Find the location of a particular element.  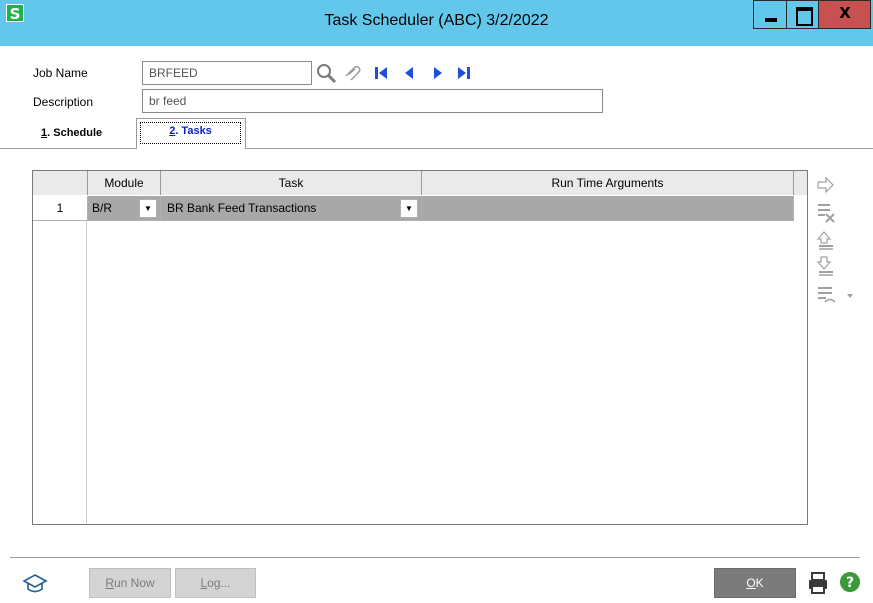

next-record-icon is located at coordinates (438, 73).